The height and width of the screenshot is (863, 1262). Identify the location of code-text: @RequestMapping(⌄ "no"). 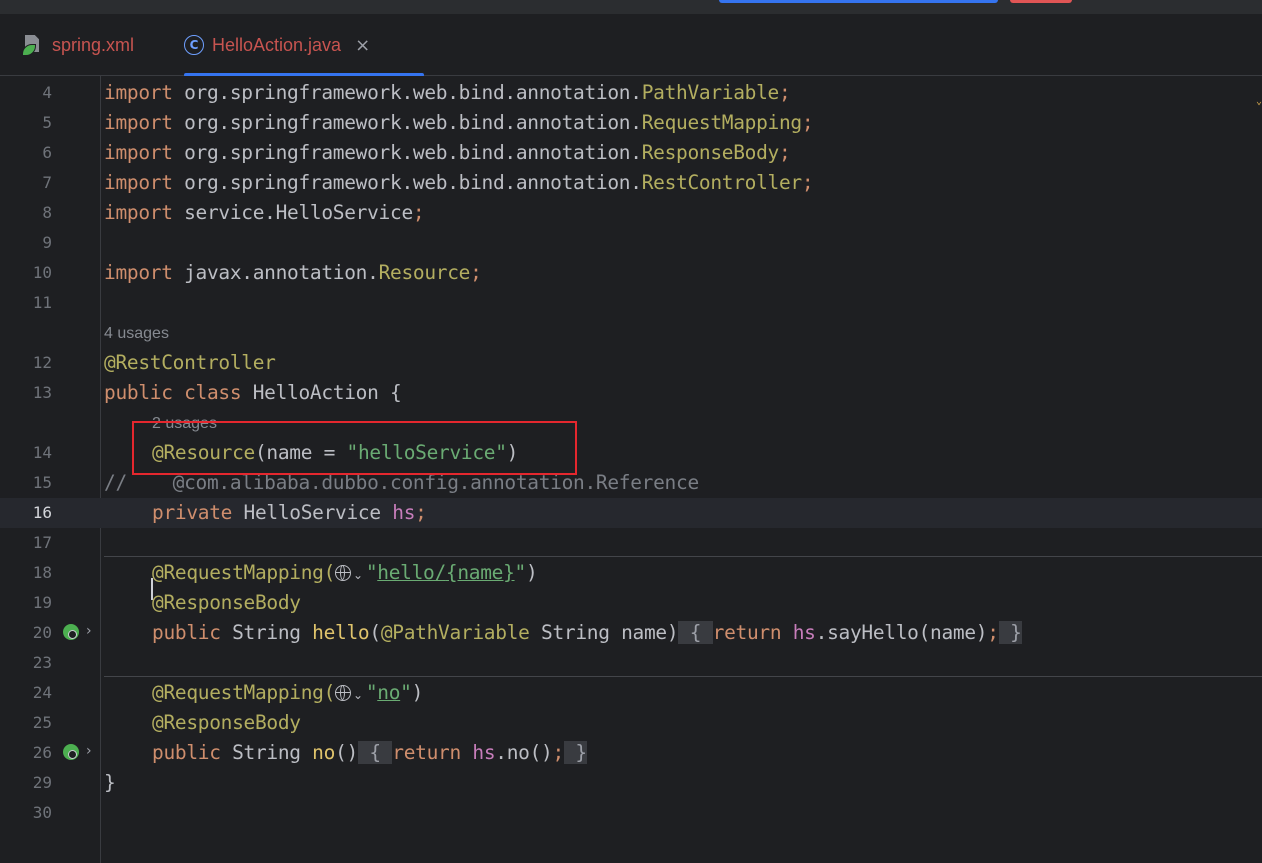
(288, 692).